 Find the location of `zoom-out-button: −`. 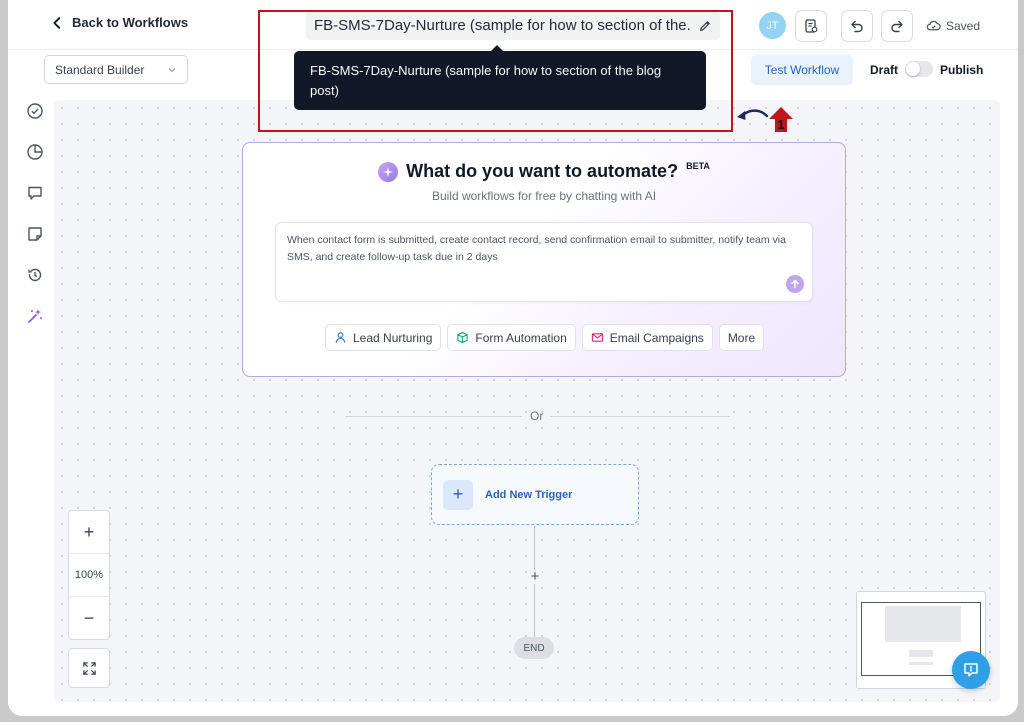

zoom-out-button: − is located at coordinates (89, 618).